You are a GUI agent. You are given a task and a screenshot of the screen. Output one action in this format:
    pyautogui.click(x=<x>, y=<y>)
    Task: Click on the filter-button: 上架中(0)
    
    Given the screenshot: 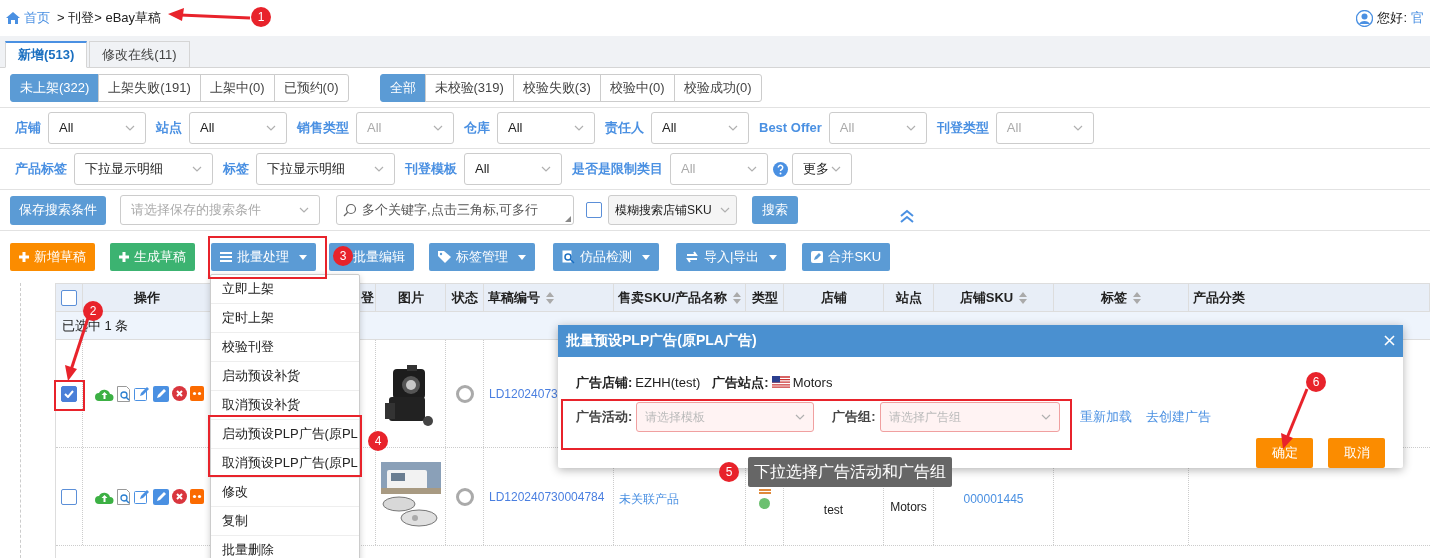 What is the action you would take?
    pyautogui.click(x=237, y=87)
    